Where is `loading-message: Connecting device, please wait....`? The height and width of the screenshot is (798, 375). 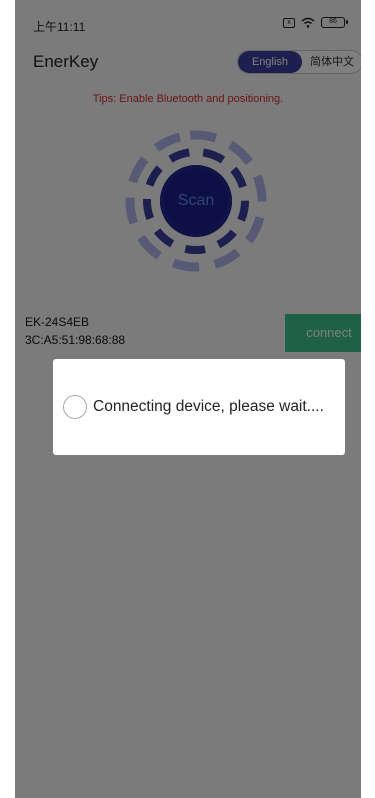
loading-message: Connecting device, please wait.... is located at coordinates (208, 406).